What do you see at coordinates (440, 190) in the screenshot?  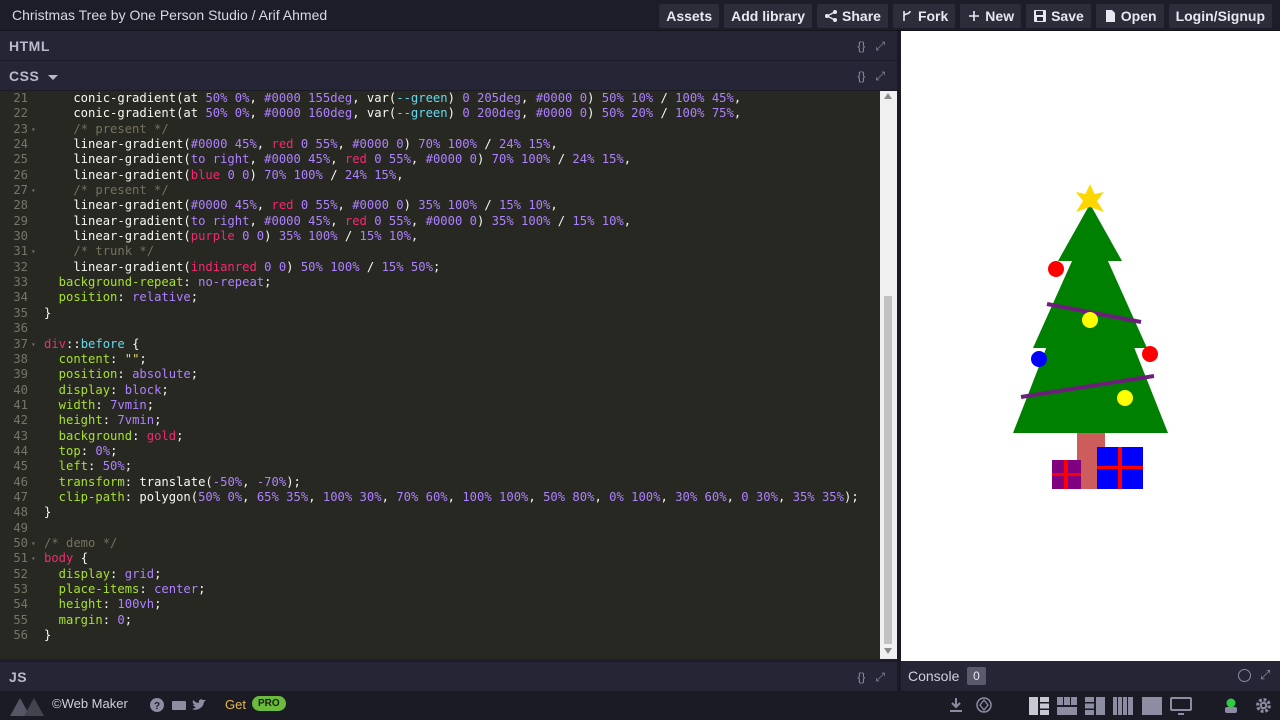 I see `code-line: 27 ▾ /* present */` at bounding box center [440, 190].